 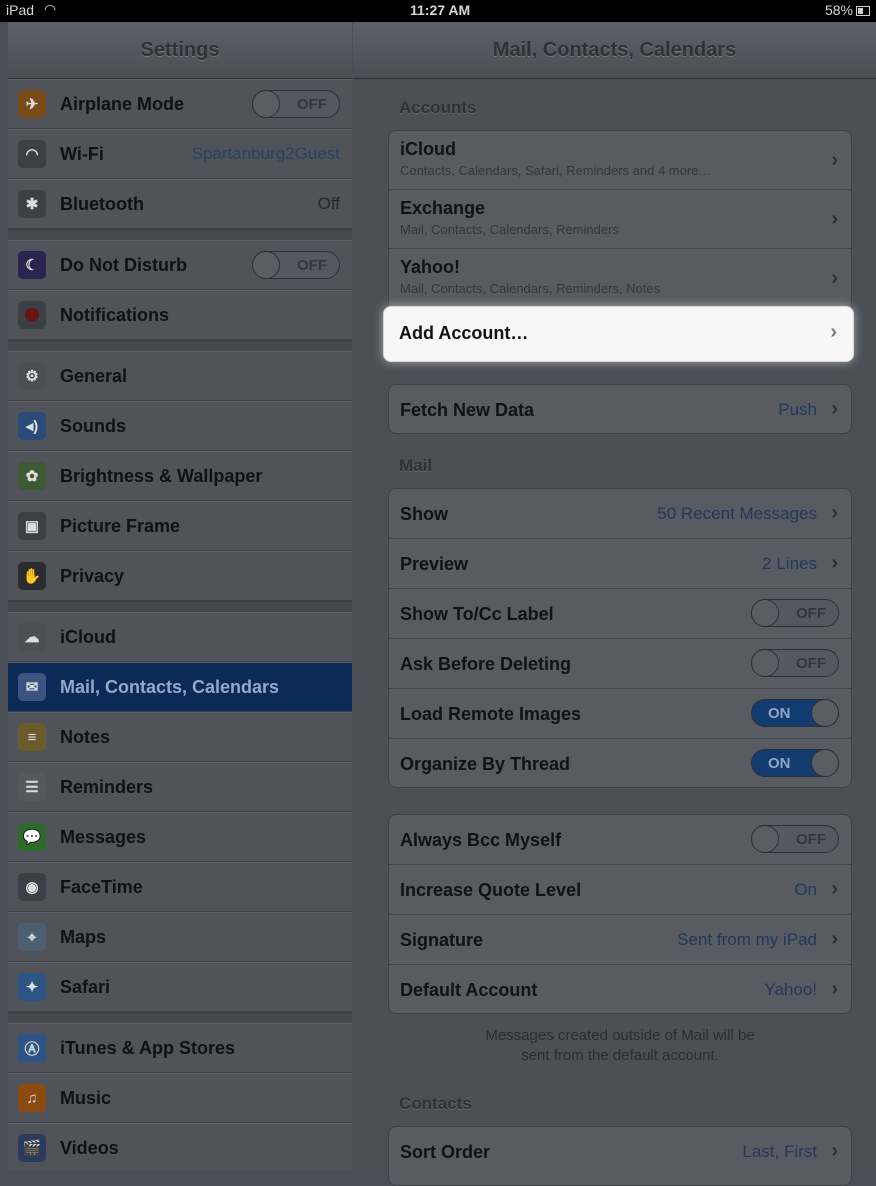 I want to click on mail-header: Mail, so click(x=416, y=465).